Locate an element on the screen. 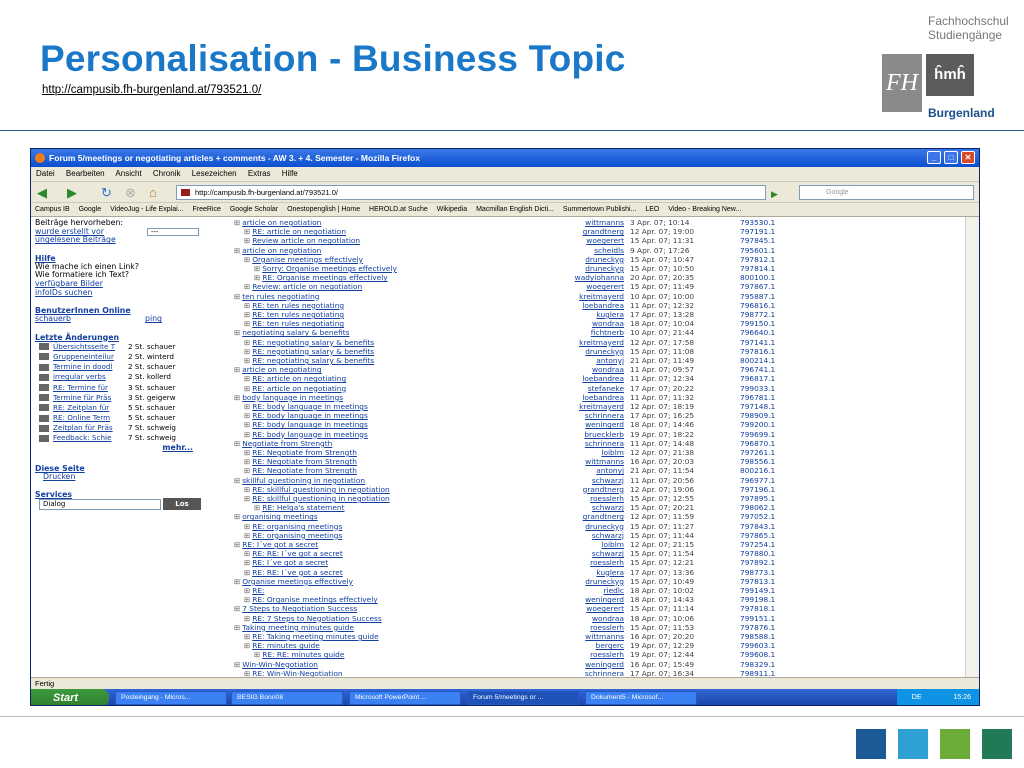 The image size is (1024, 768). language-indicator: DE is located at coordinates (917, 697).